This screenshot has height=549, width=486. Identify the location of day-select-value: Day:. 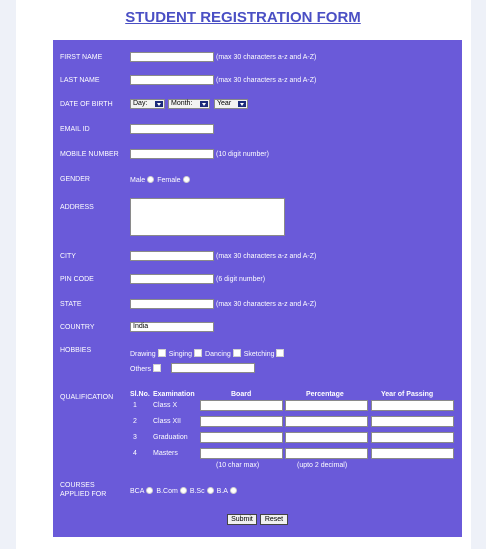
(140, 103).